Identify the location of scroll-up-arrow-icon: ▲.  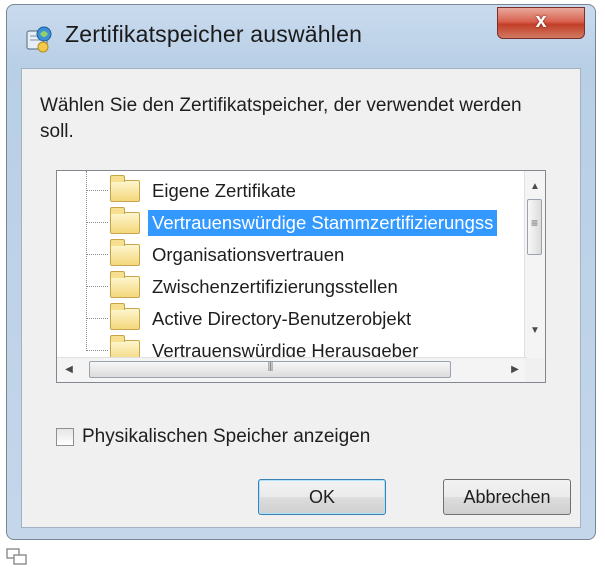
(535, 187).